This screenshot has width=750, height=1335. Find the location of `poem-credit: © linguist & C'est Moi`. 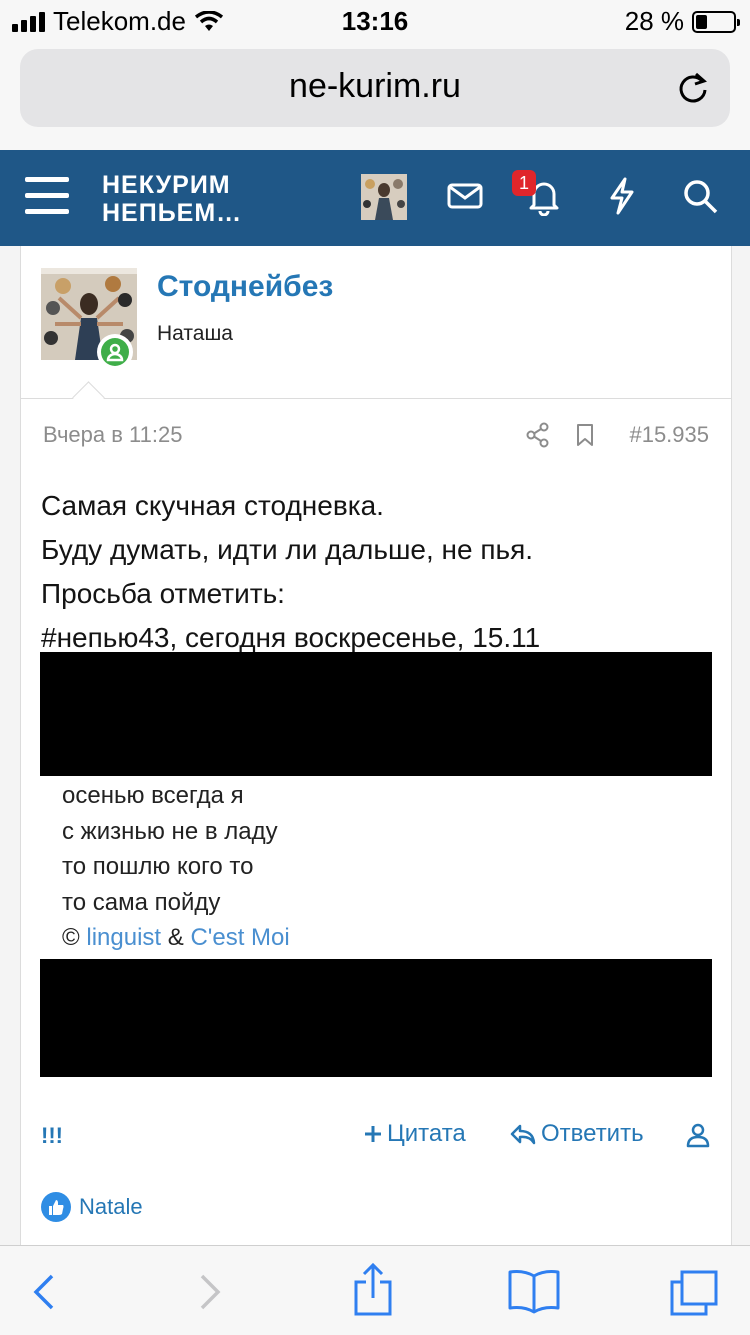

poem-credit: © linguist & C'est Moi is located at coordinates (176, 938).